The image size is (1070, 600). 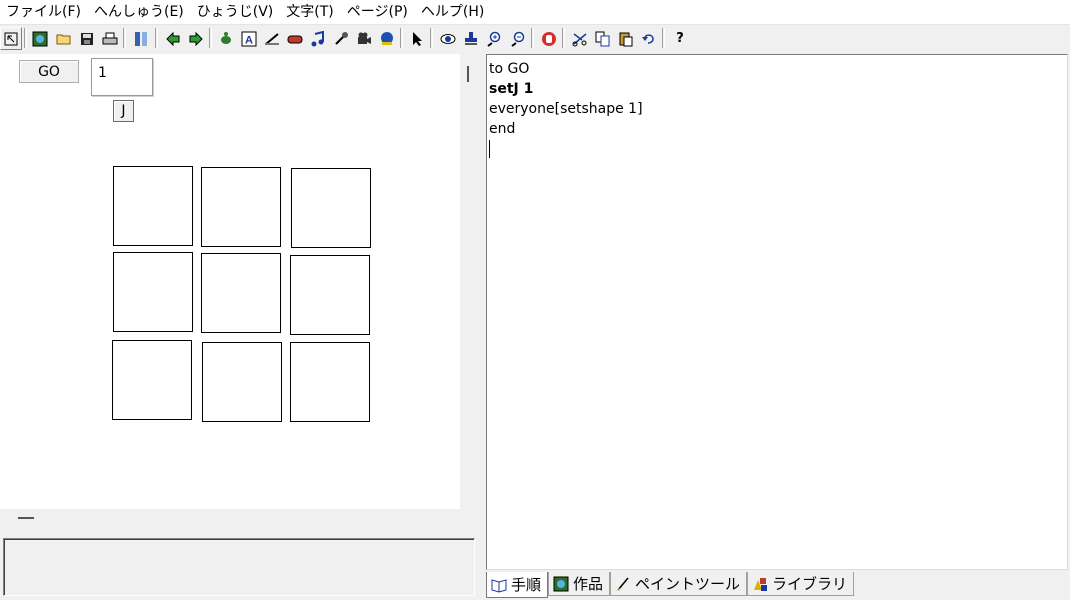 I want to click on open-folder-icon, so click(x=64, y=38).